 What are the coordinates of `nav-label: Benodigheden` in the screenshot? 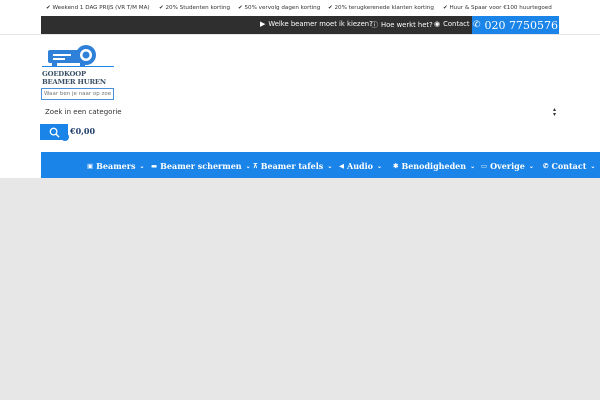 It's located at (434, 166).